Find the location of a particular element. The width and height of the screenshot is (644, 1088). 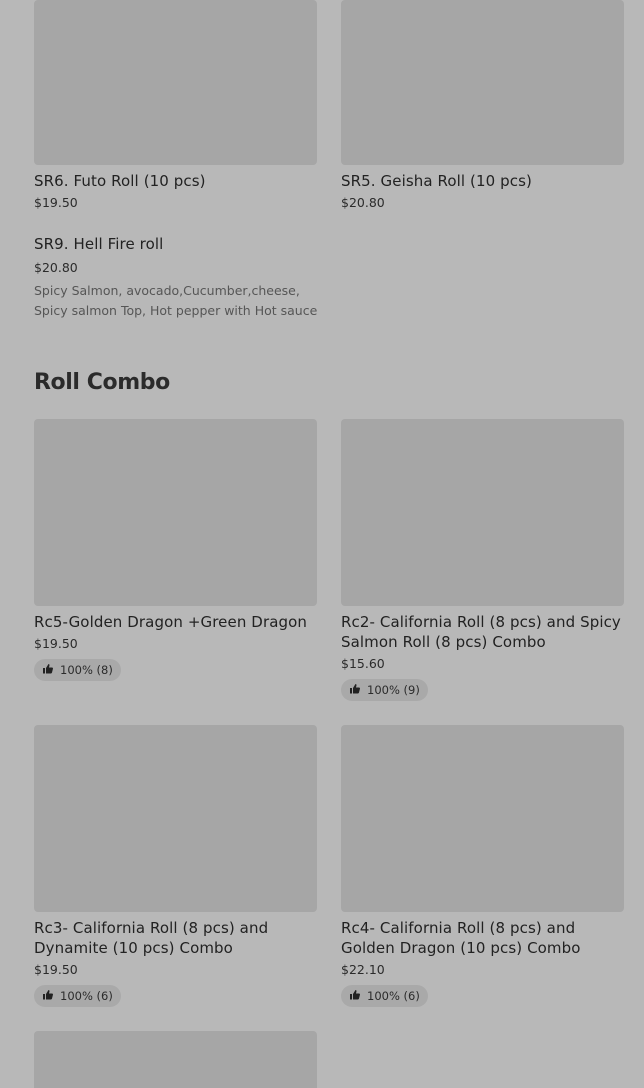

rating-badge: 100% (8) is located at coordinates (77, 670).